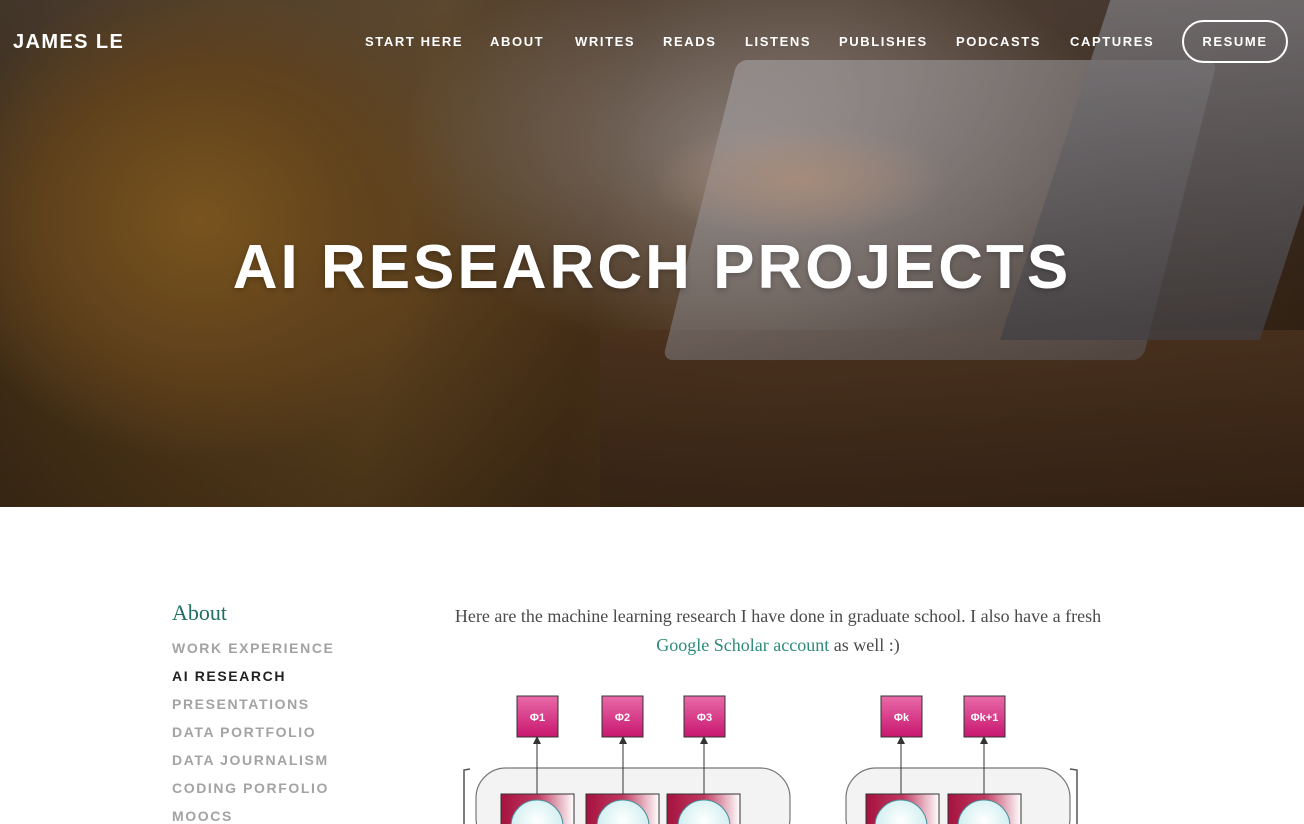  I want to click on diagram-label-phik: Φk, so click(901, 716).